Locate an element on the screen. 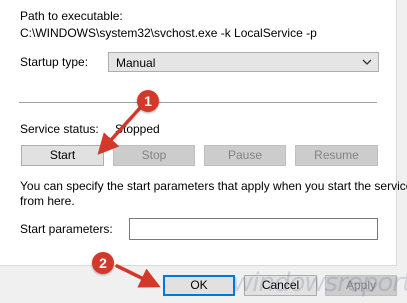 The width and height of the screenshot is (407, 303). service-status-label: Service status: is located at coordinates (59, 129).